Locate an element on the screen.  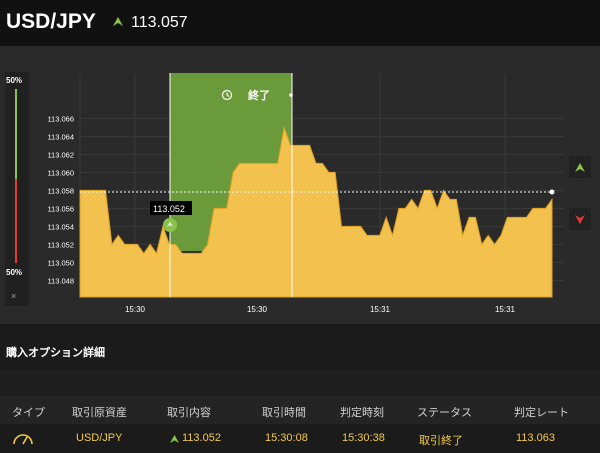
row-rate: 113.063 is located at coordinates (535, 438).